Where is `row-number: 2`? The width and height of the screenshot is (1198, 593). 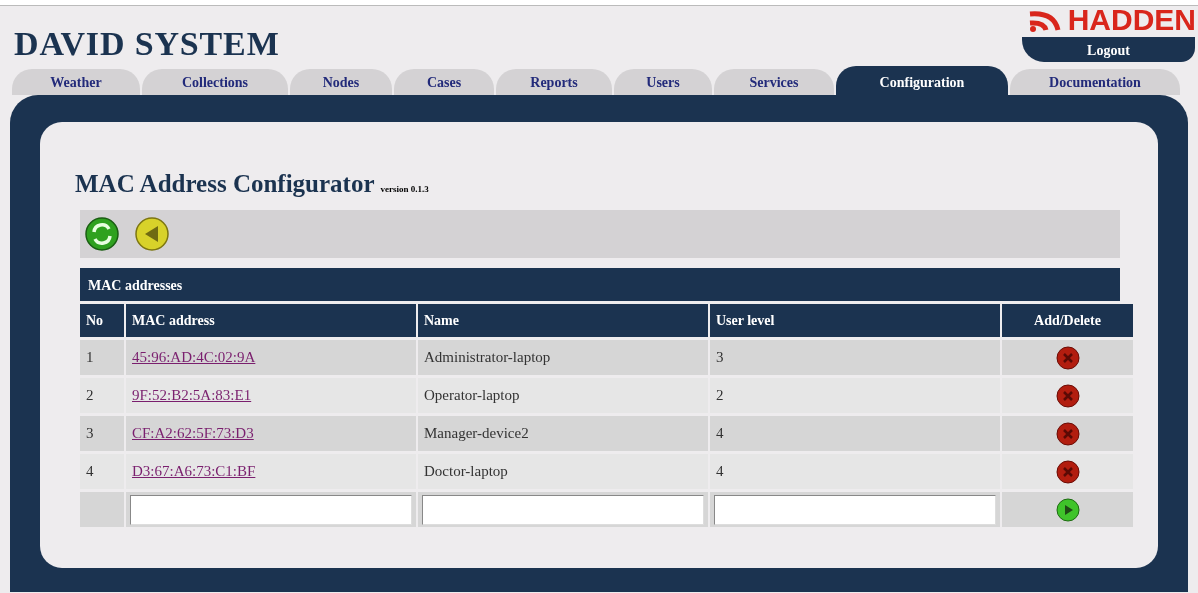 row-number: 2 is located at coordinates (90, 395).